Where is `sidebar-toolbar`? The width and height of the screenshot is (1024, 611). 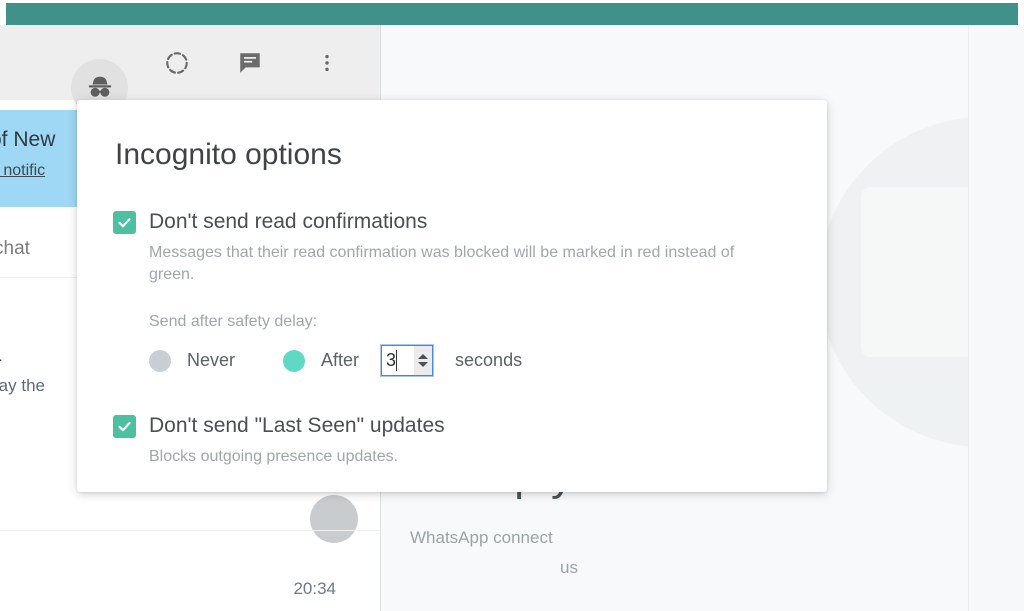
sidebar-toolbar is located at coordinates (190, 70).